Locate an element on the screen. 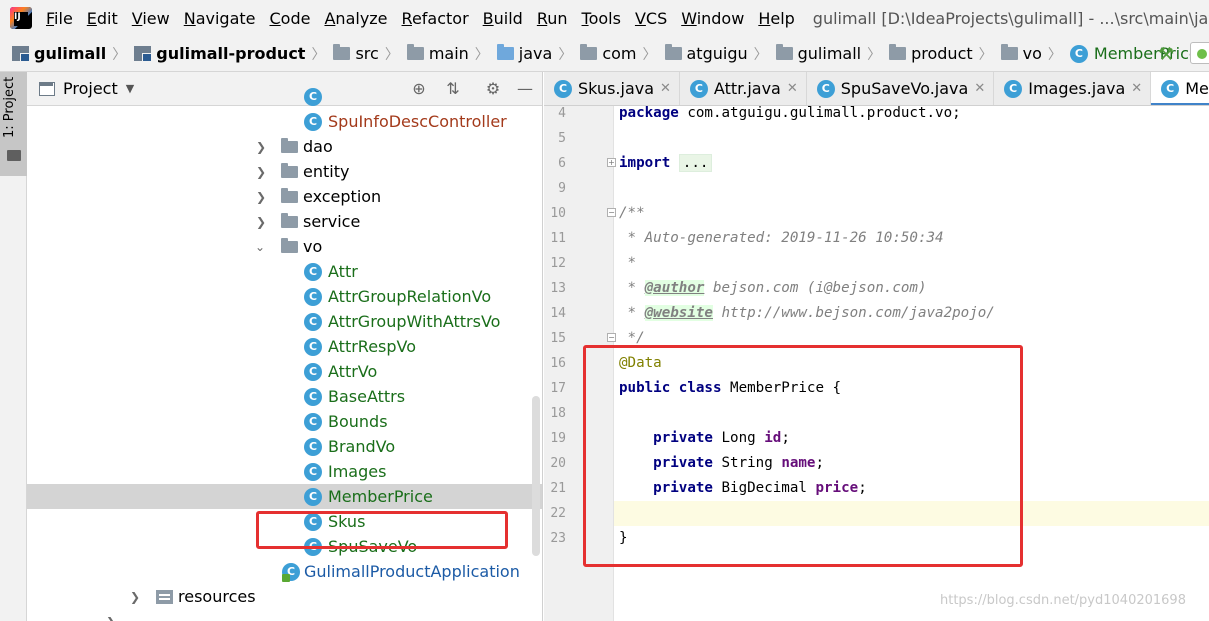 The height and width of the screenshot is (621, 1209). tree-item-bounds: C Bounds is located at coordinates (284, 421).